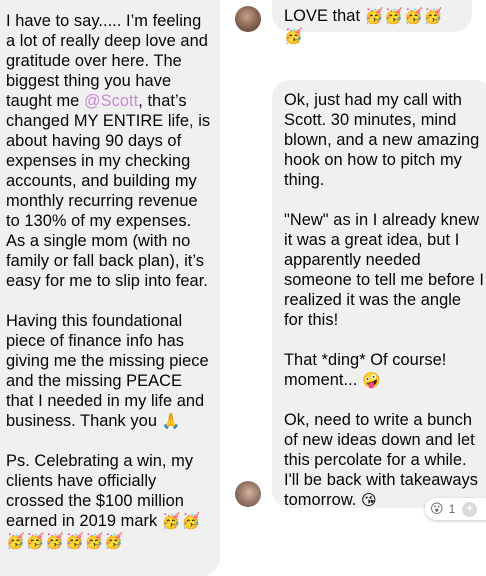 The width and height of the screenshot is (486, 576). What do you see at coordinates (384, 370) in the screenshot?
I see `message-paragraph-3: That *ding* Of course! moment... 🤪` at bounding box center [384, 370].